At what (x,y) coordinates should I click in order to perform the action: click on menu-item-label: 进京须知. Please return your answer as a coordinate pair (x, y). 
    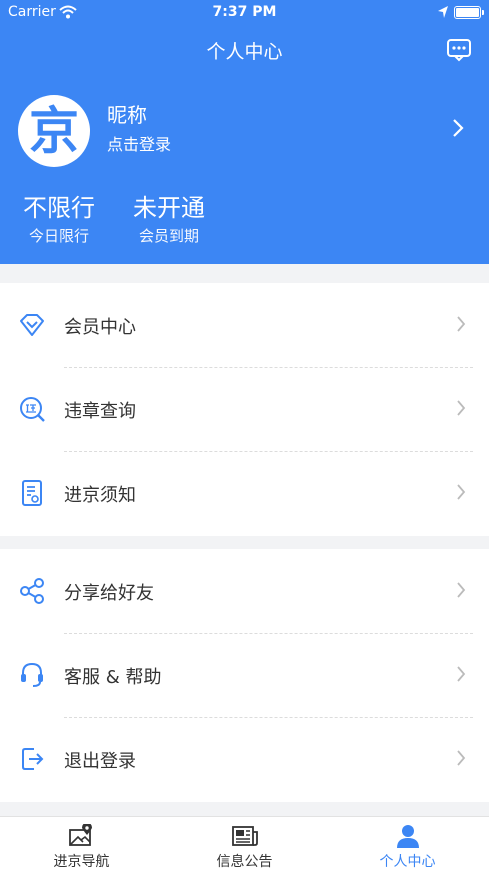
    Looking at the image, I should click on (100, 495).